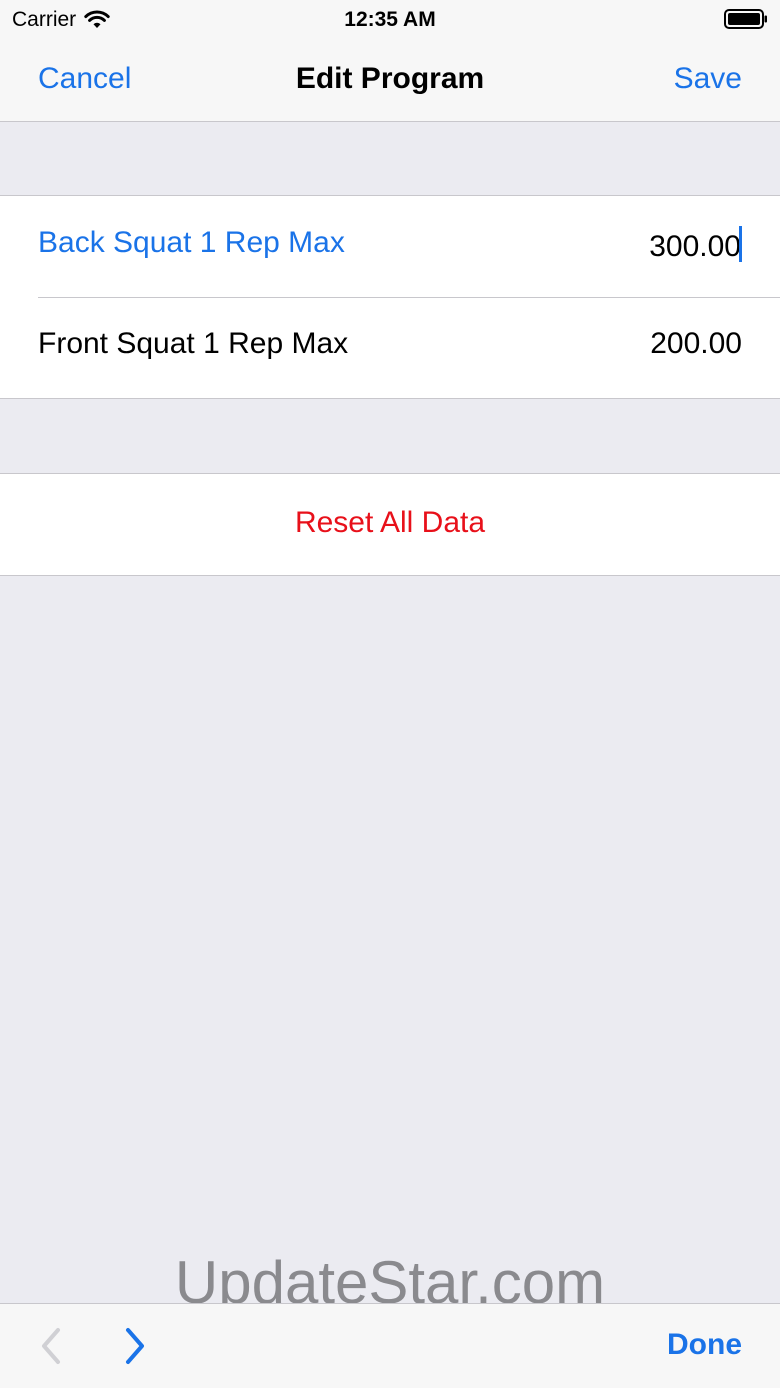 The height and width of the screenshot is (1388, 780). I want to click on chevron-left-icon, so click(51, 1346).